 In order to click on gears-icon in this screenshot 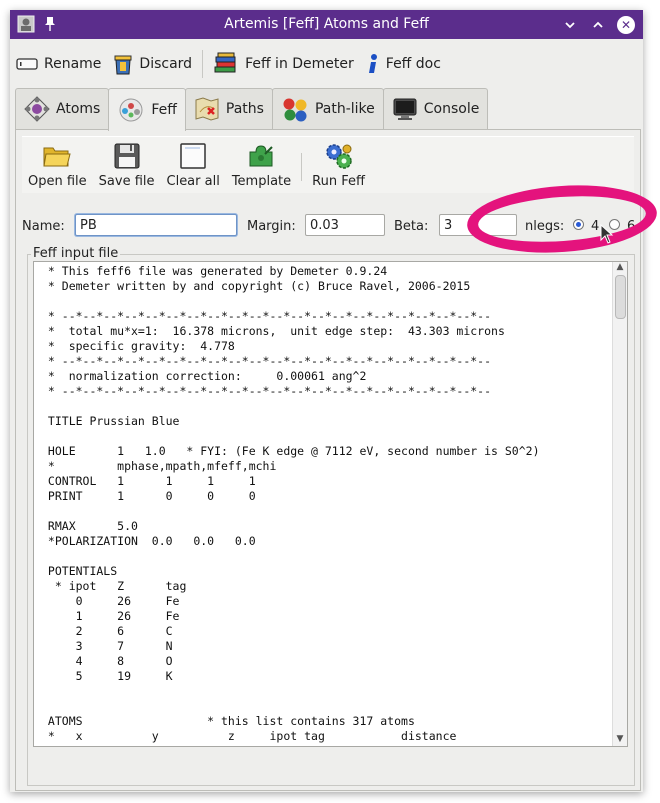, I will do `click(338, 156)`.